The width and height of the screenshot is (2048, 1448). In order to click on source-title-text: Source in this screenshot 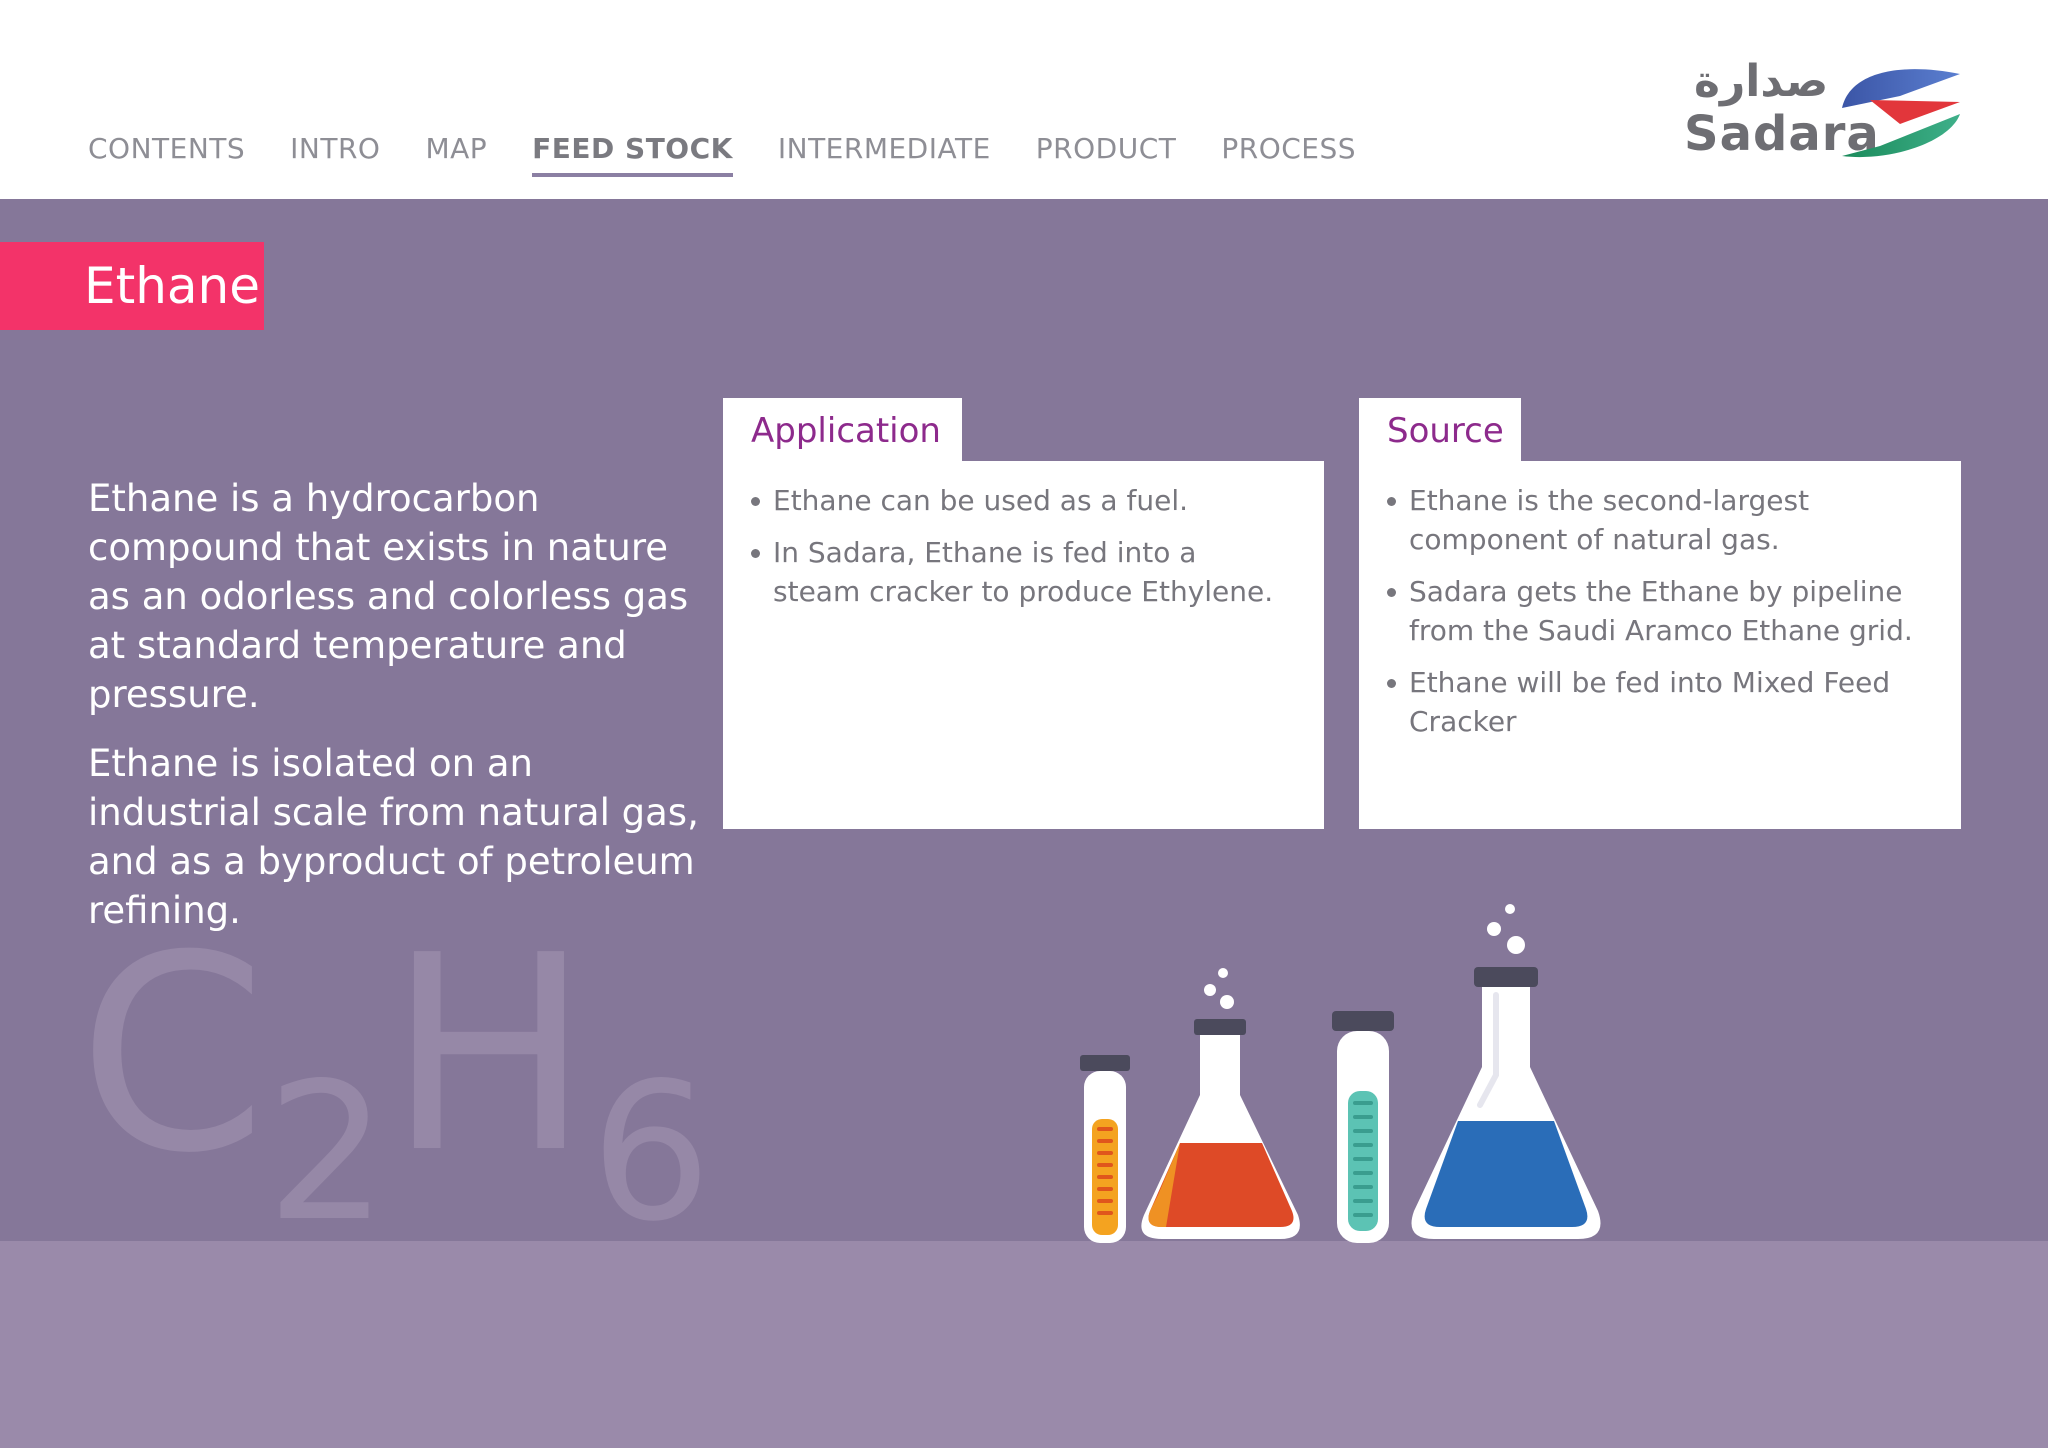, I will do `click(1445, 431)`.